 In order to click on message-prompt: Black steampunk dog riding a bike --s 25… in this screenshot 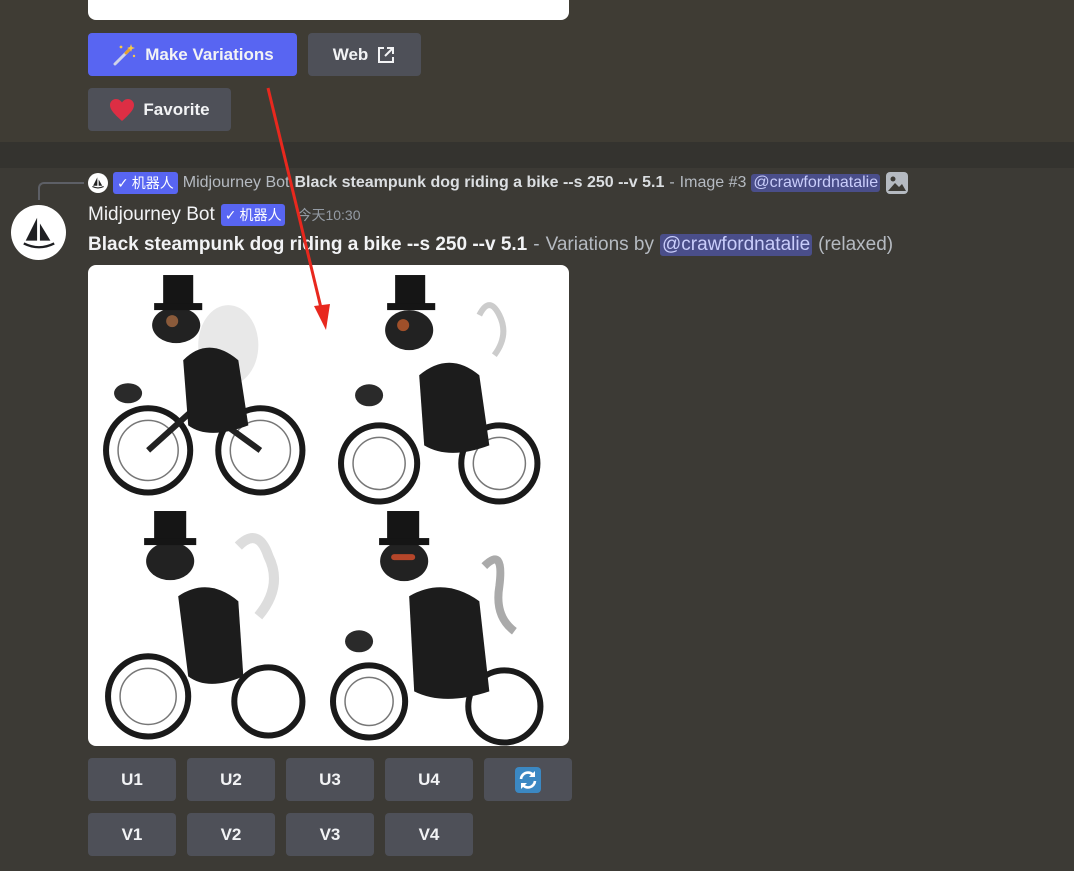, I will do `click(308, 244)`.